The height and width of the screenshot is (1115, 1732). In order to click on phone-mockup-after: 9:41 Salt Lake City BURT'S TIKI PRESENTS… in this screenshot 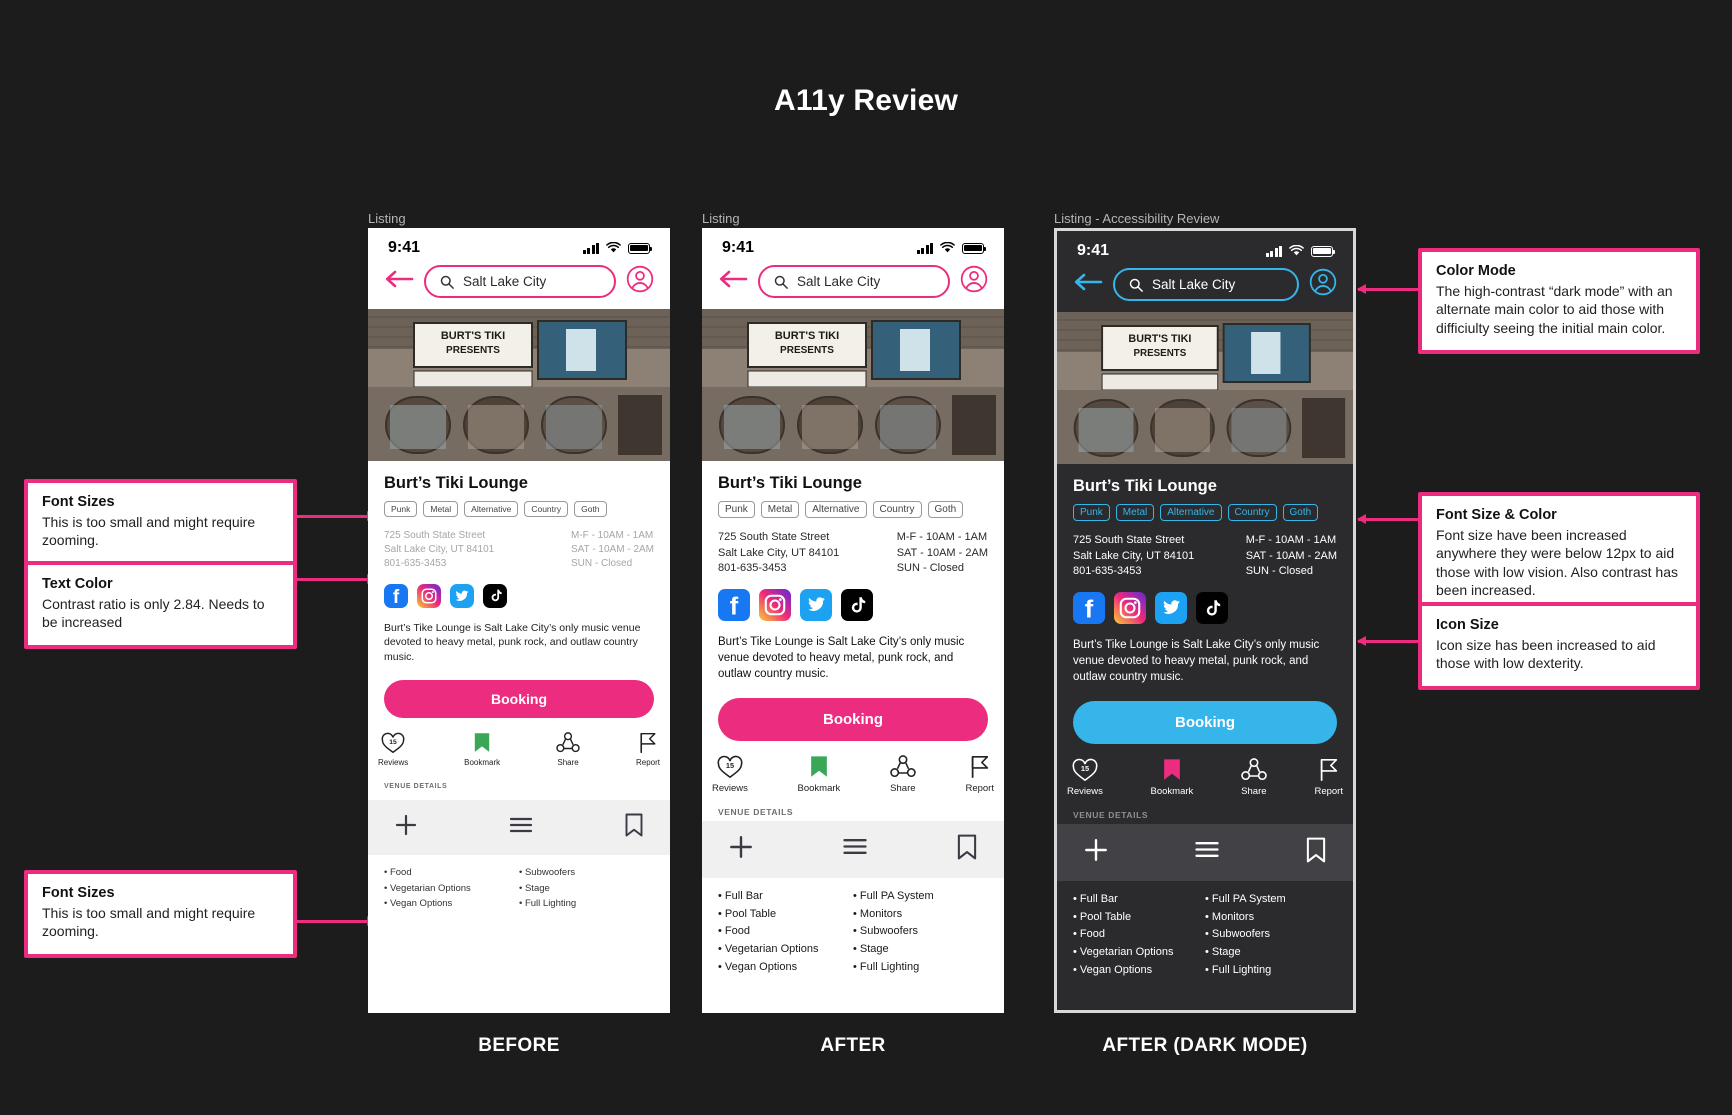, I will do `click(853, 620)`.